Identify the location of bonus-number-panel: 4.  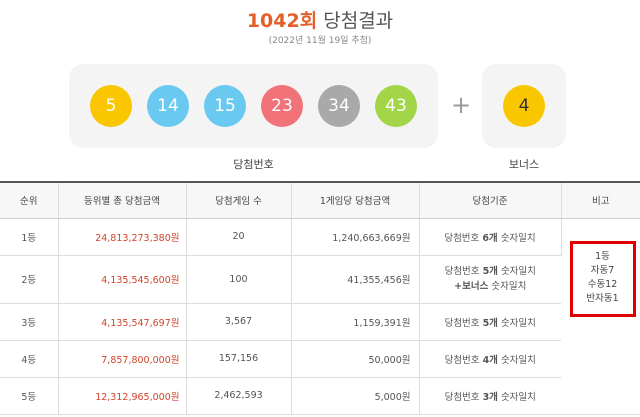
(524, 106).